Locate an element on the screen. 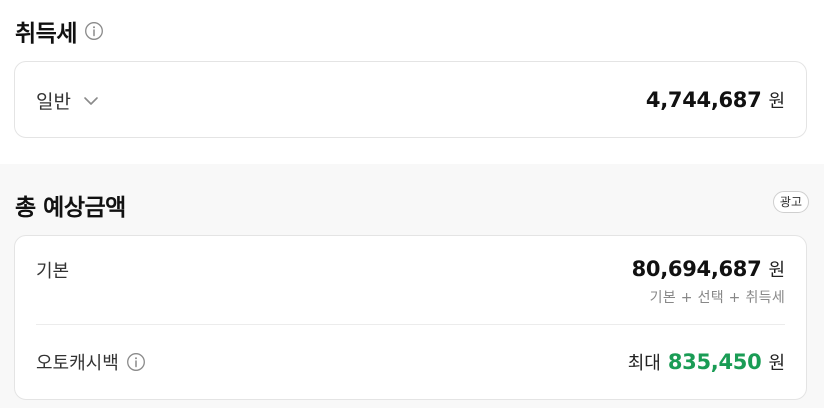  auto-cashback-amount: 최대 835,450 원 is located at coordinates (706, 362).